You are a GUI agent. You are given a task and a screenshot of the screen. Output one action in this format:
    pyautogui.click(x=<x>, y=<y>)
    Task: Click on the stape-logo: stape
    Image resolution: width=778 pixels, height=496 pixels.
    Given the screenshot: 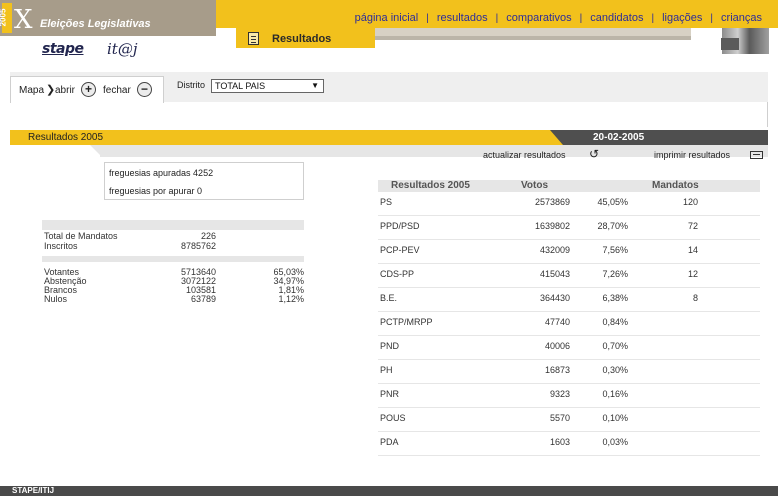 What is the action you would take?
    pyautogui.click(x=63, y=49)
    